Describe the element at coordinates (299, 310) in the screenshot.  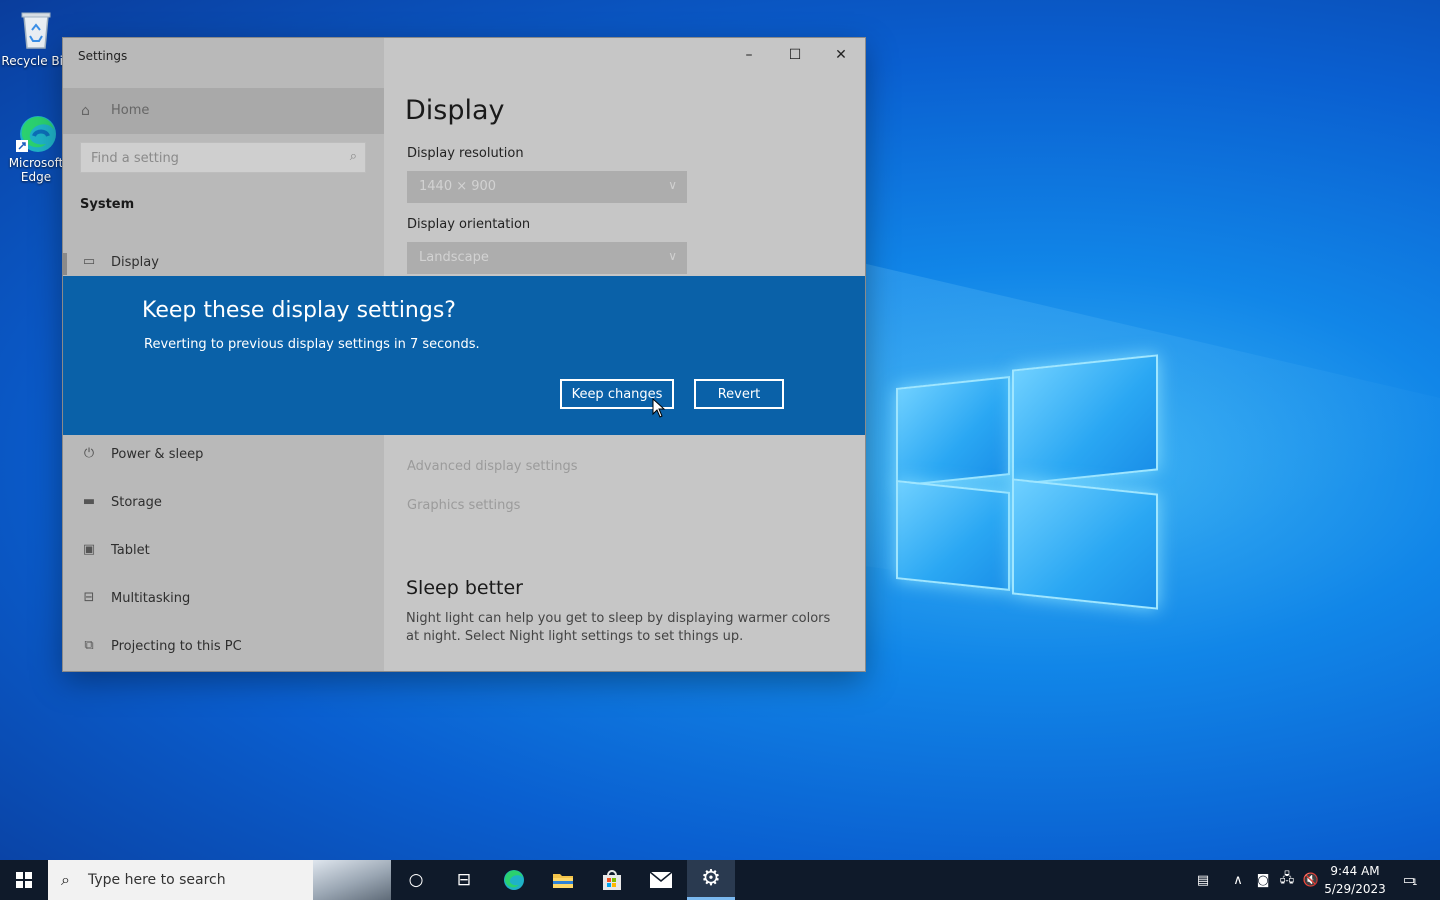
I see `dialog-heading: Keep these display settings?` at that location.